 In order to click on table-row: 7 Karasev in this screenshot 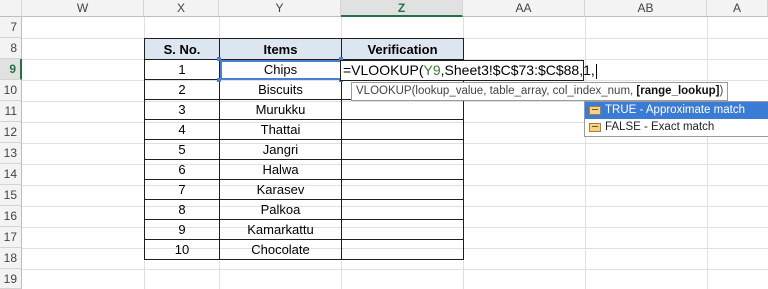, I will do `click(304, 189)`.